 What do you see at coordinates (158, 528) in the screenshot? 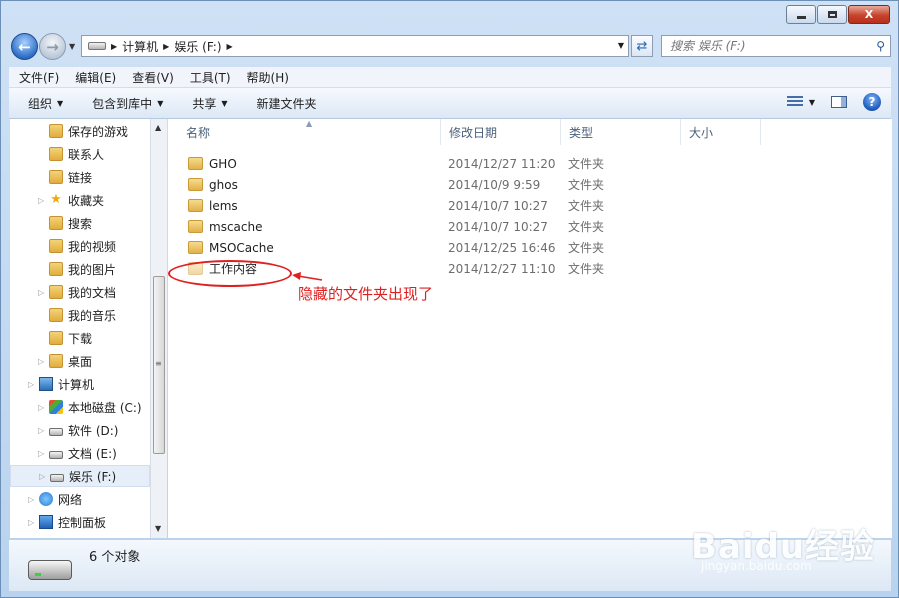
I see `scroll-down-icon: ▼` at bounding box center [158, 528].